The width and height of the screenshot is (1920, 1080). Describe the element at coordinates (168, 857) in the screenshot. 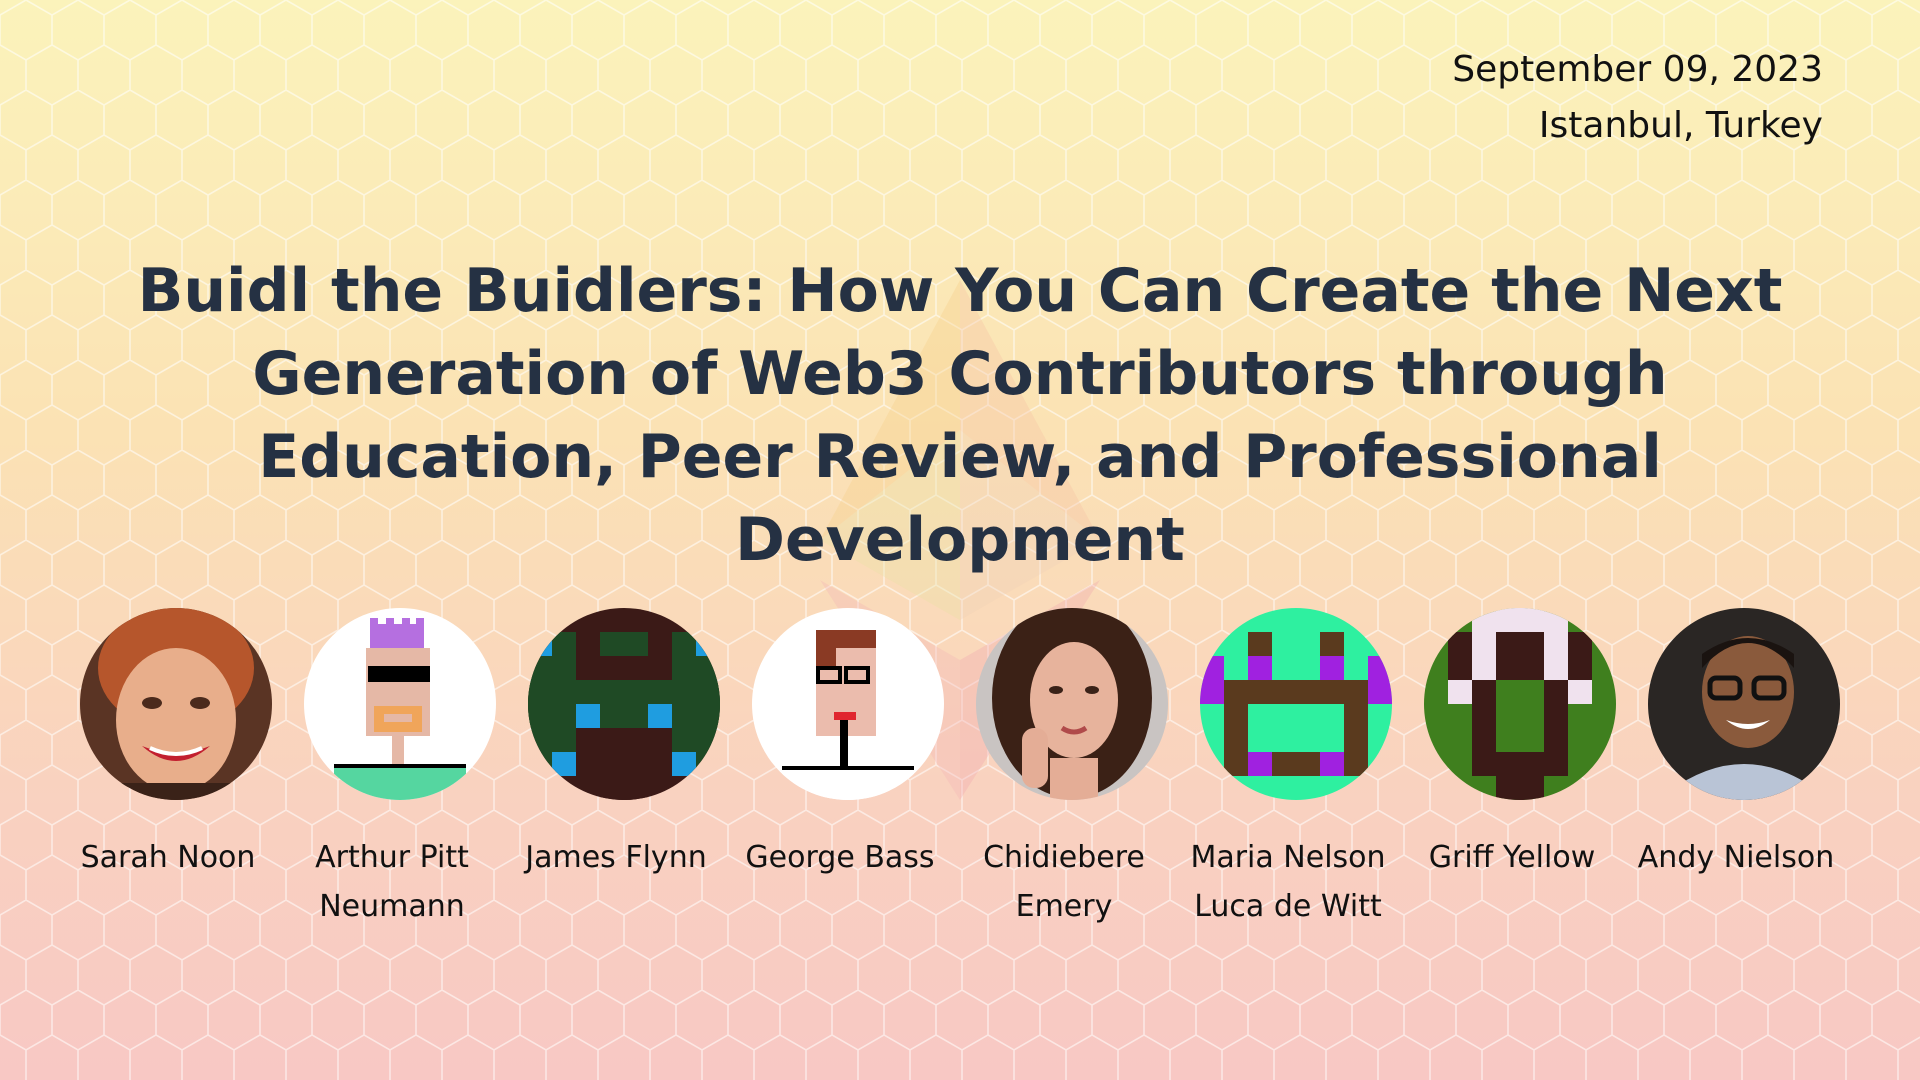

I see `speaker-name: Sarah Noon` at that location.